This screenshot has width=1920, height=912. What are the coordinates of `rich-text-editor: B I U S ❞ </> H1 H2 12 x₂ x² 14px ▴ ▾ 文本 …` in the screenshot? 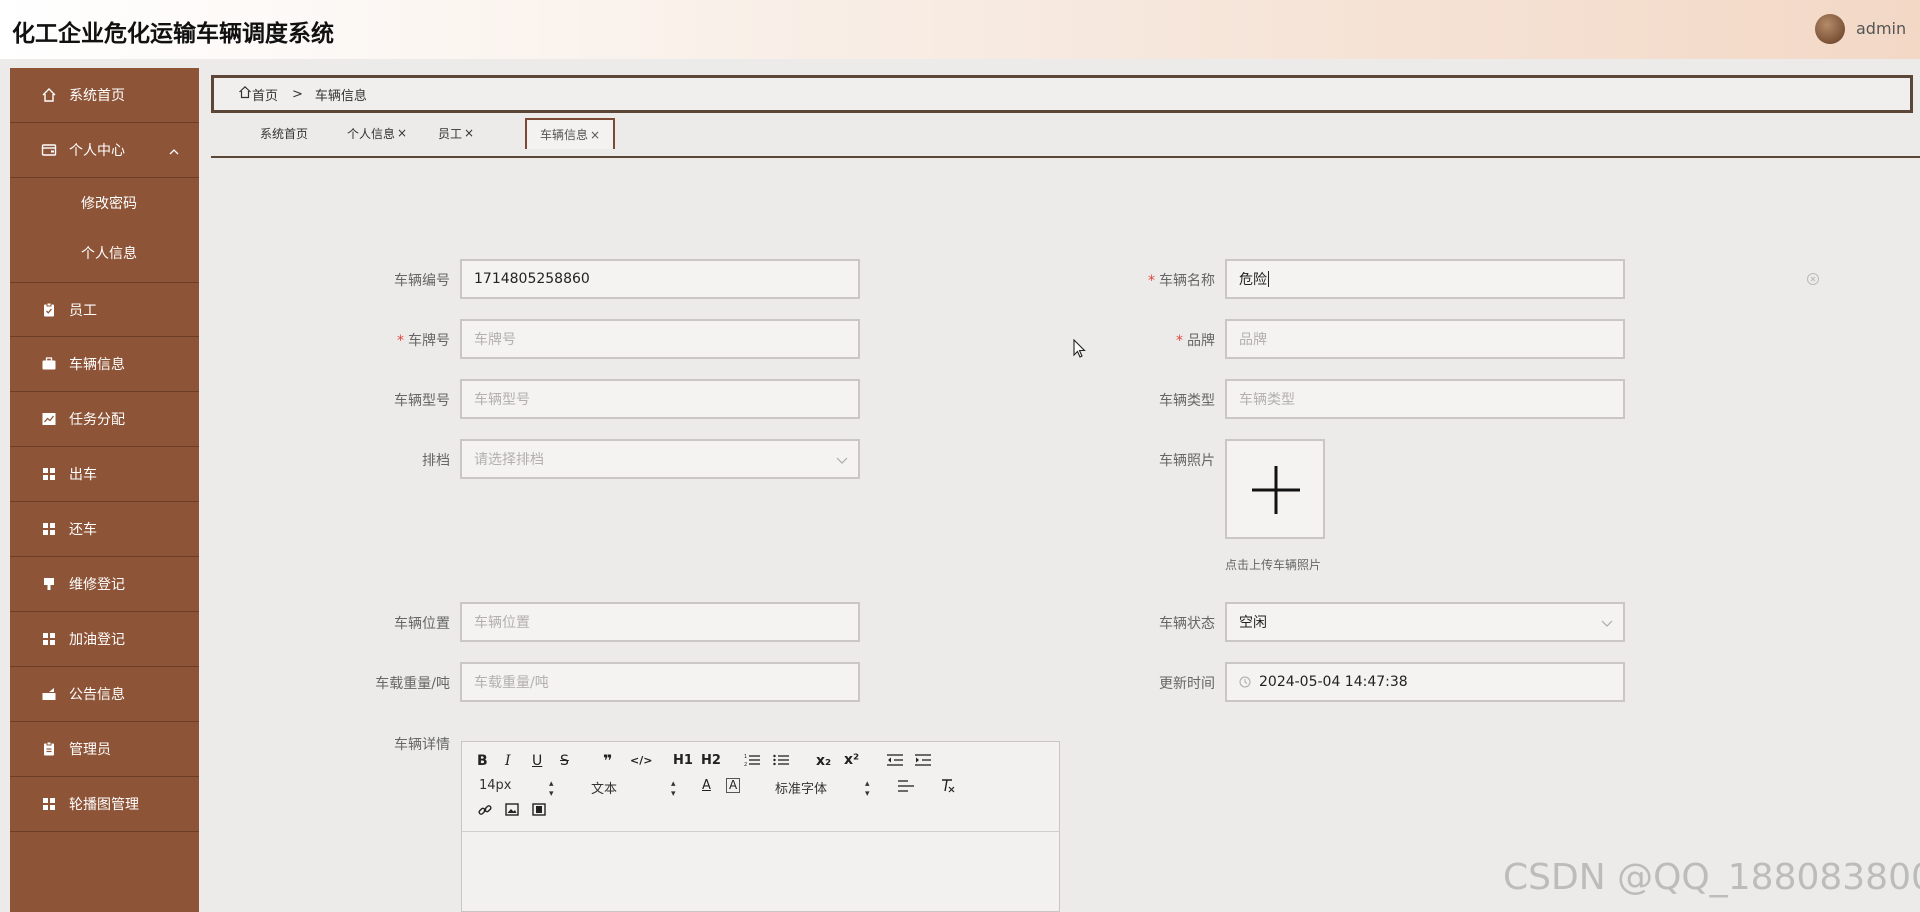 It's located at (760, 826).